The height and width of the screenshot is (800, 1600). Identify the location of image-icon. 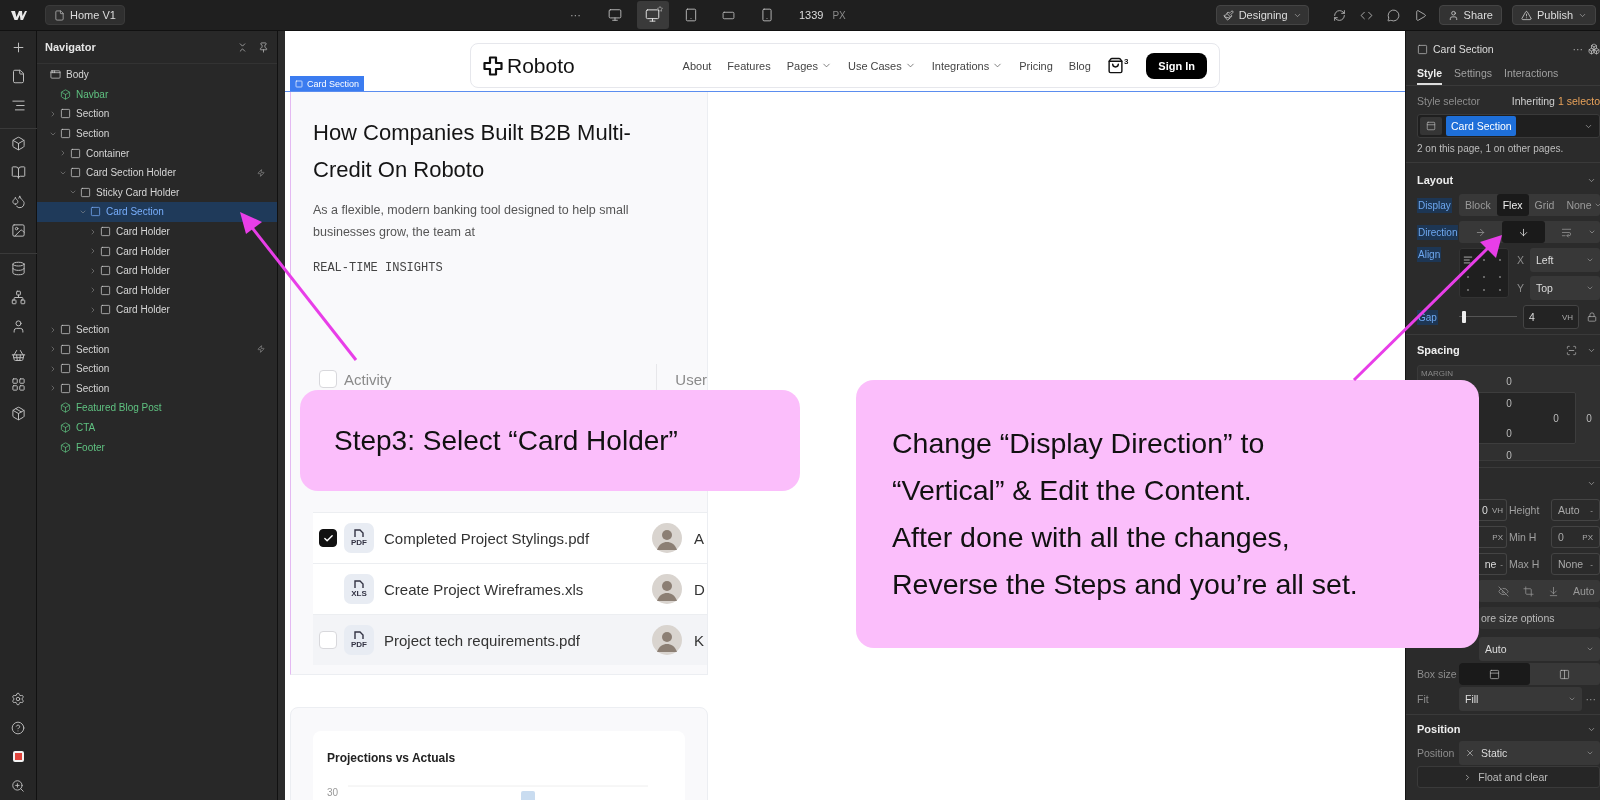
(18, 230).